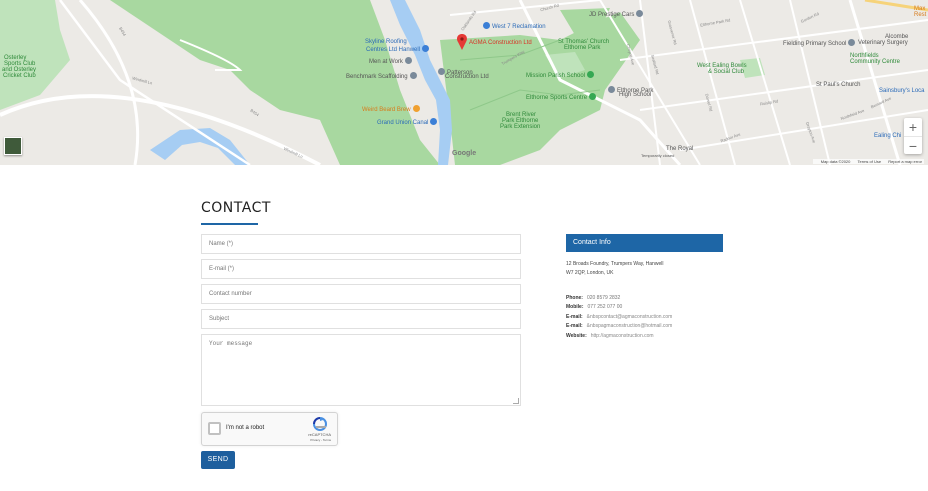  I want to click on map-label-men-at-work: Men at Work, so click(390, 61).